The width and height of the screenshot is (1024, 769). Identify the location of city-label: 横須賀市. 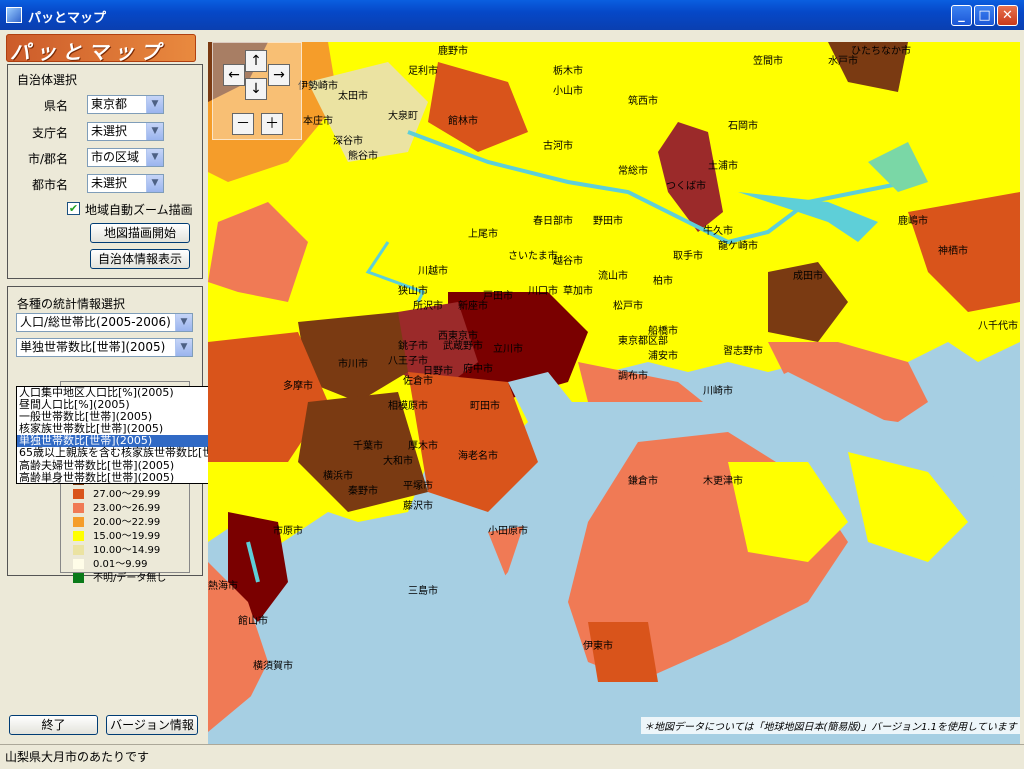
(273, 666).